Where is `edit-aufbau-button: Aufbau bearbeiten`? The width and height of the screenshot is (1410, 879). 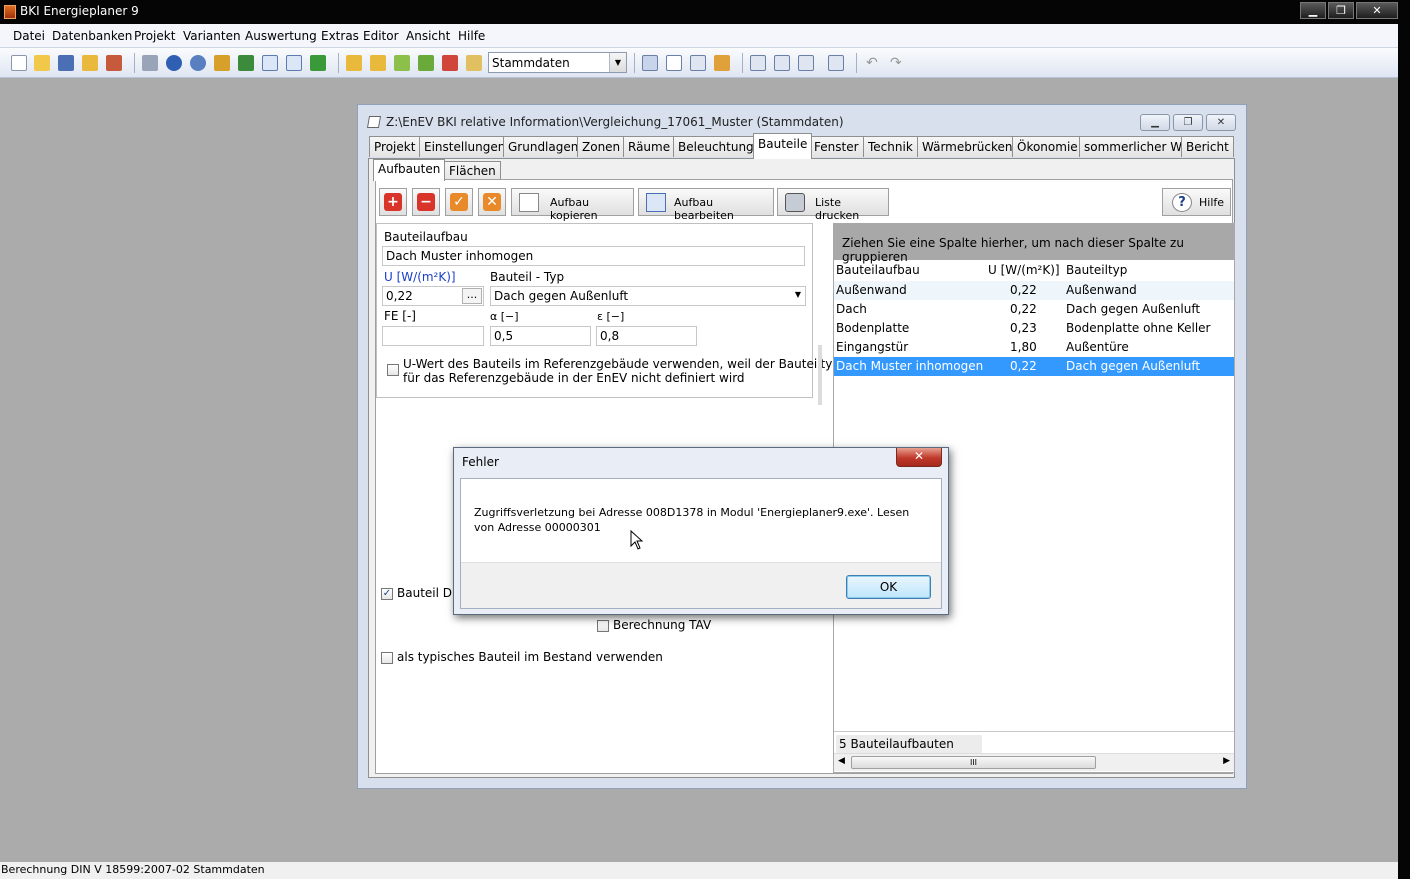
edit-aufbau-button: Aufbau bearbeiten is located at coordinates (706, 205).